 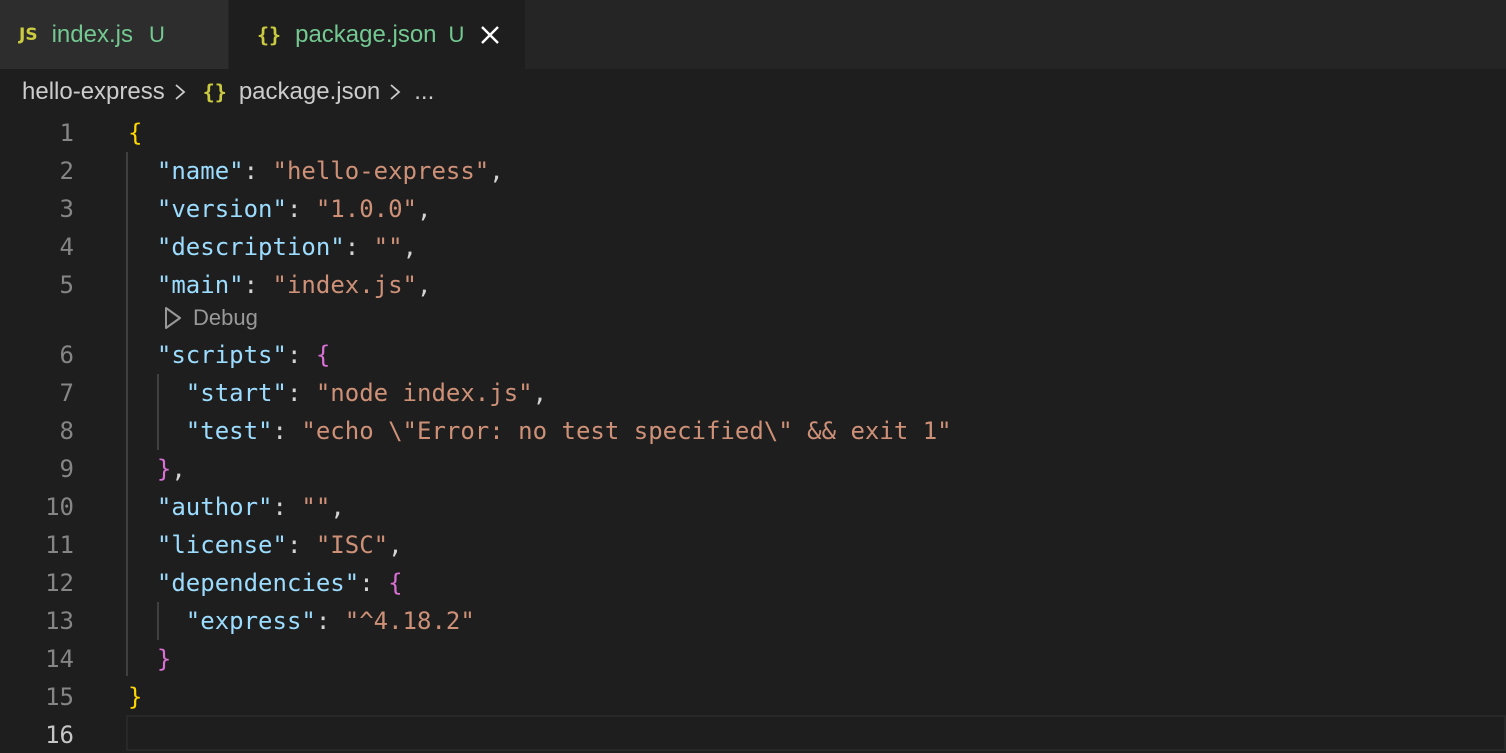 I want to click on line-number: 4, so click(x=66, y=247).